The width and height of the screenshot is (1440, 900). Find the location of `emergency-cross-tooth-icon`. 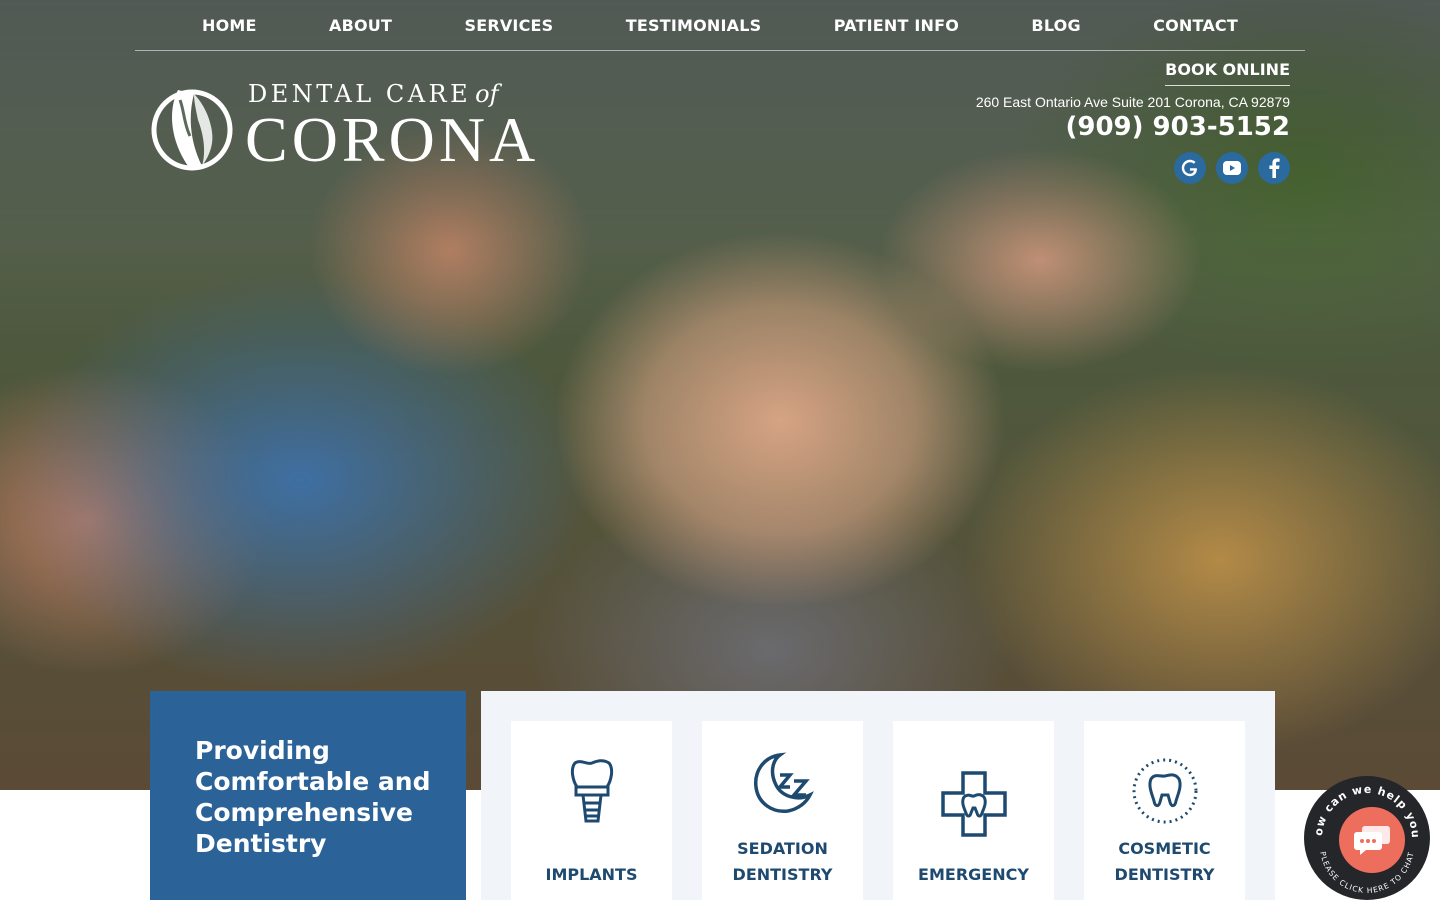

emergency-cross-tooth-icon is located at coordinates (973, 804).